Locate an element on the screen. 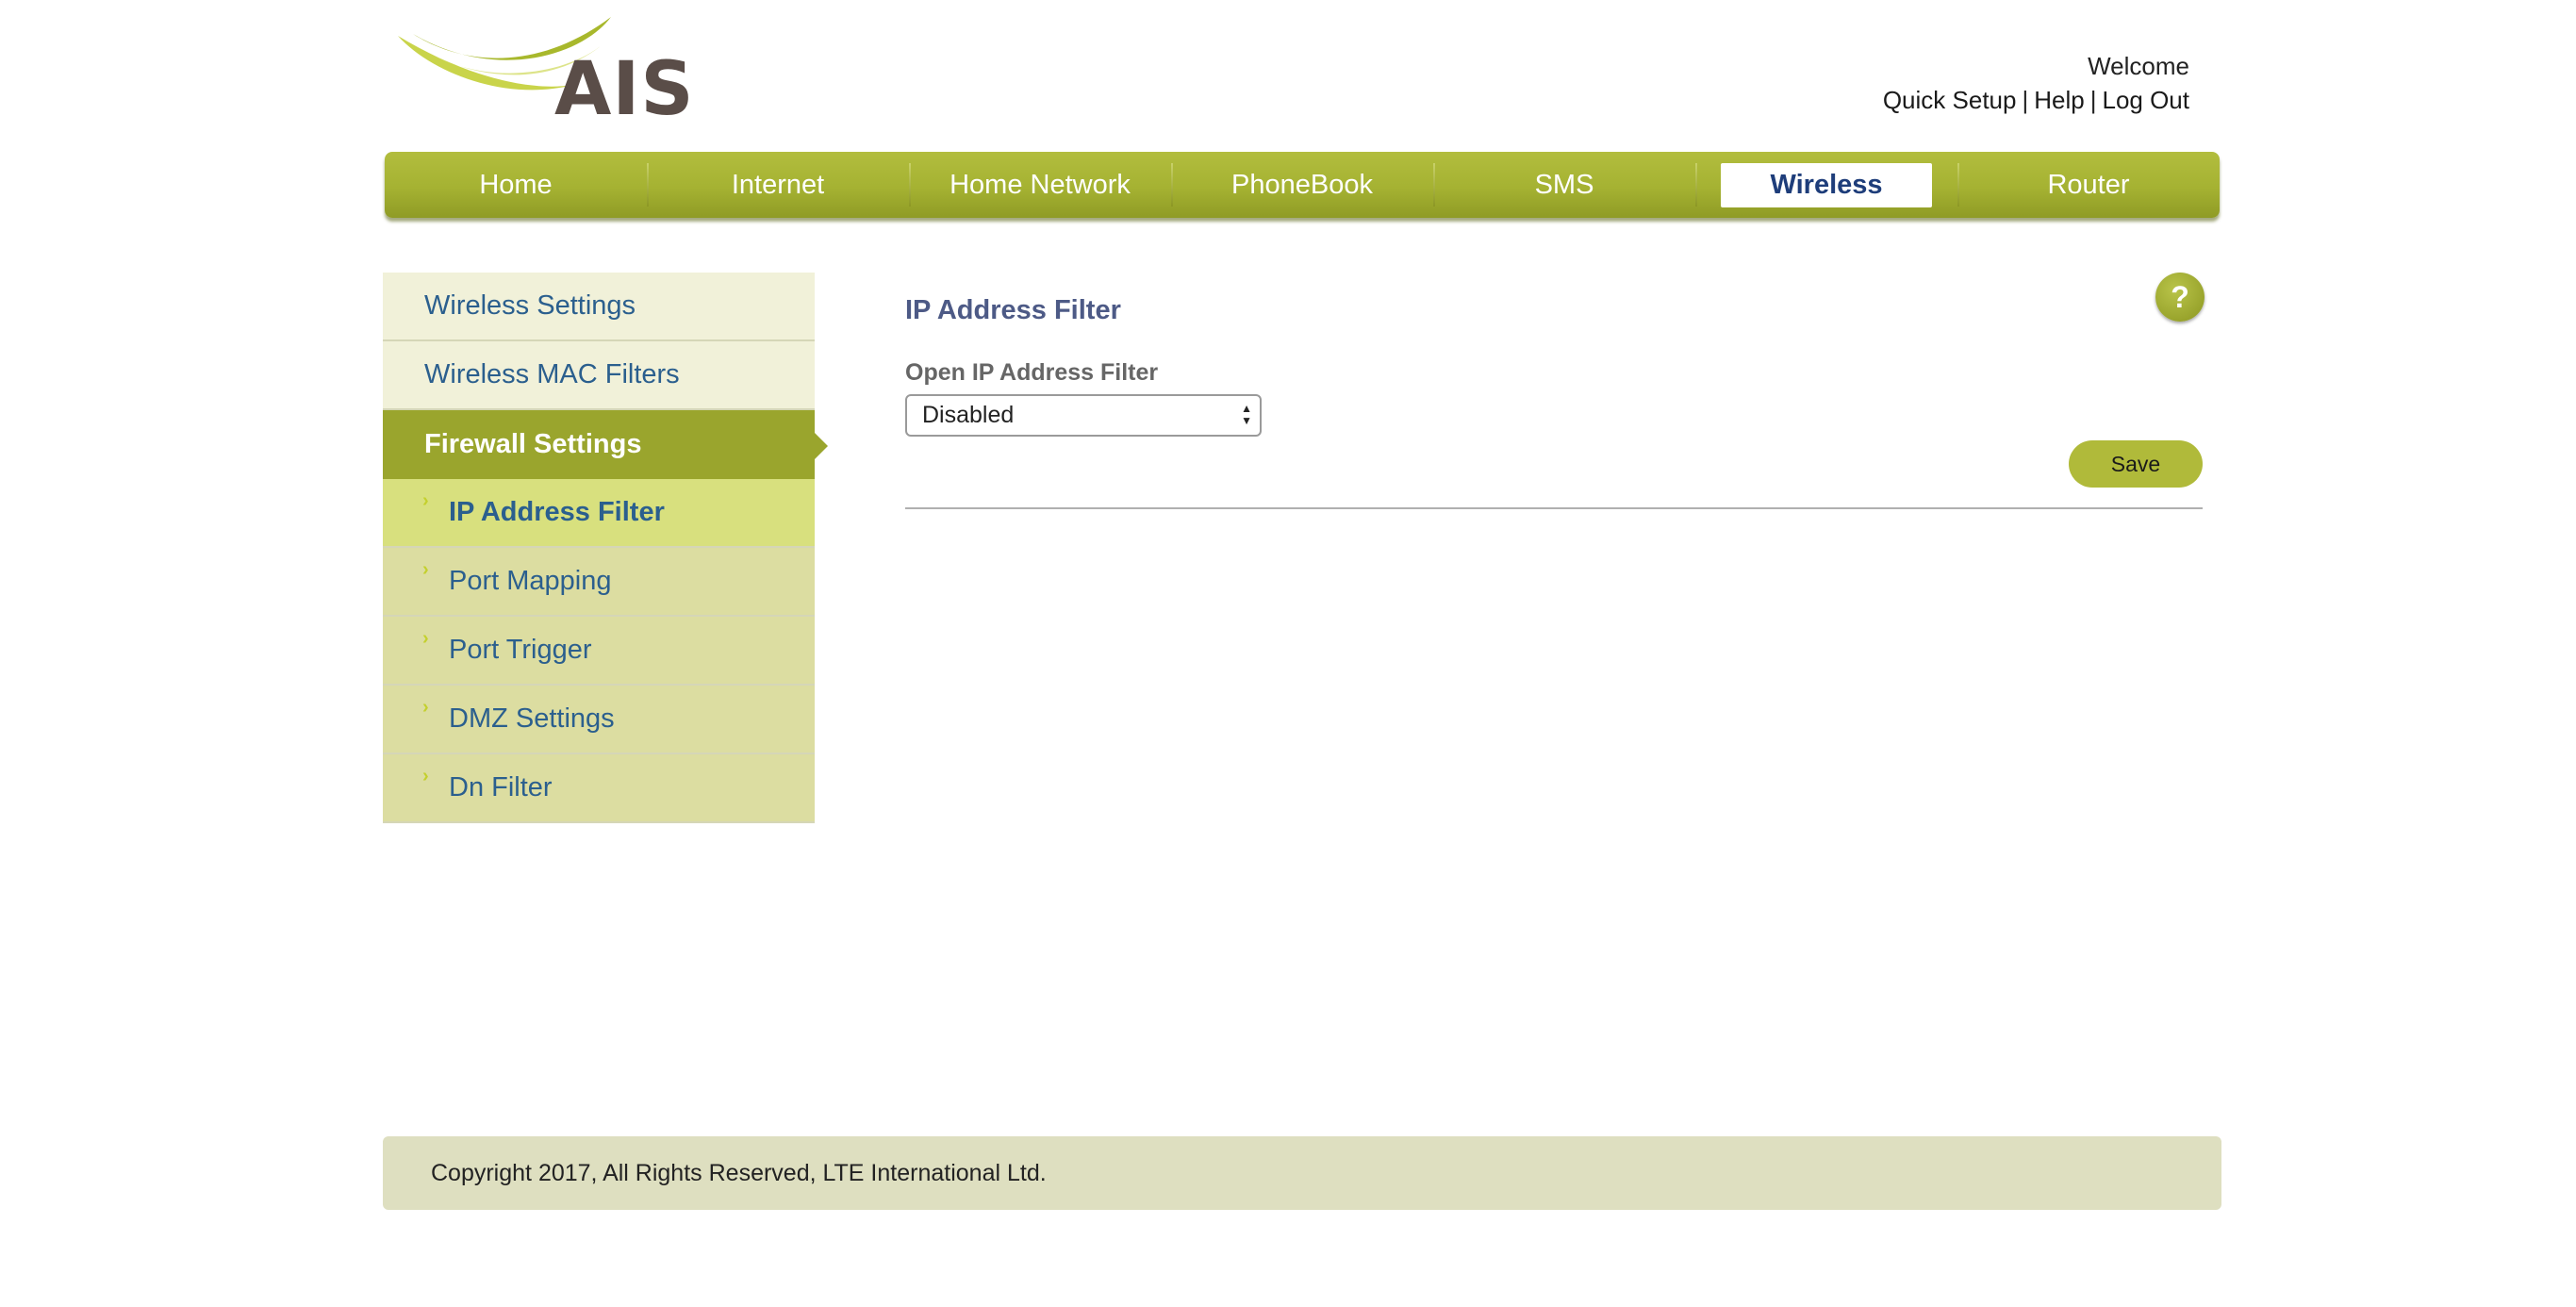 The width and height of the screenshot is (2576, 1307). sidebar-item-wireless-settings: Wireless Settings is located at coordinates (599, 307).